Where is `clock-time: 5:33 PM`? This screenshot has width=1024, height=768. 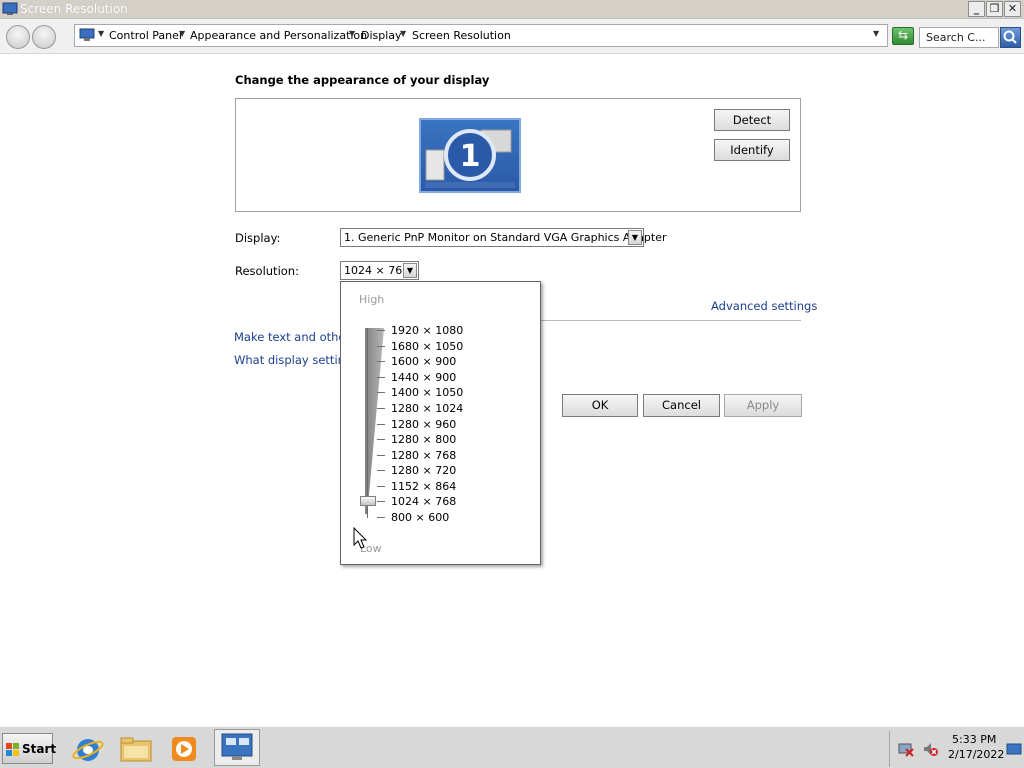 clock-time: 5:33 PM is located at coordinates (974, 739).